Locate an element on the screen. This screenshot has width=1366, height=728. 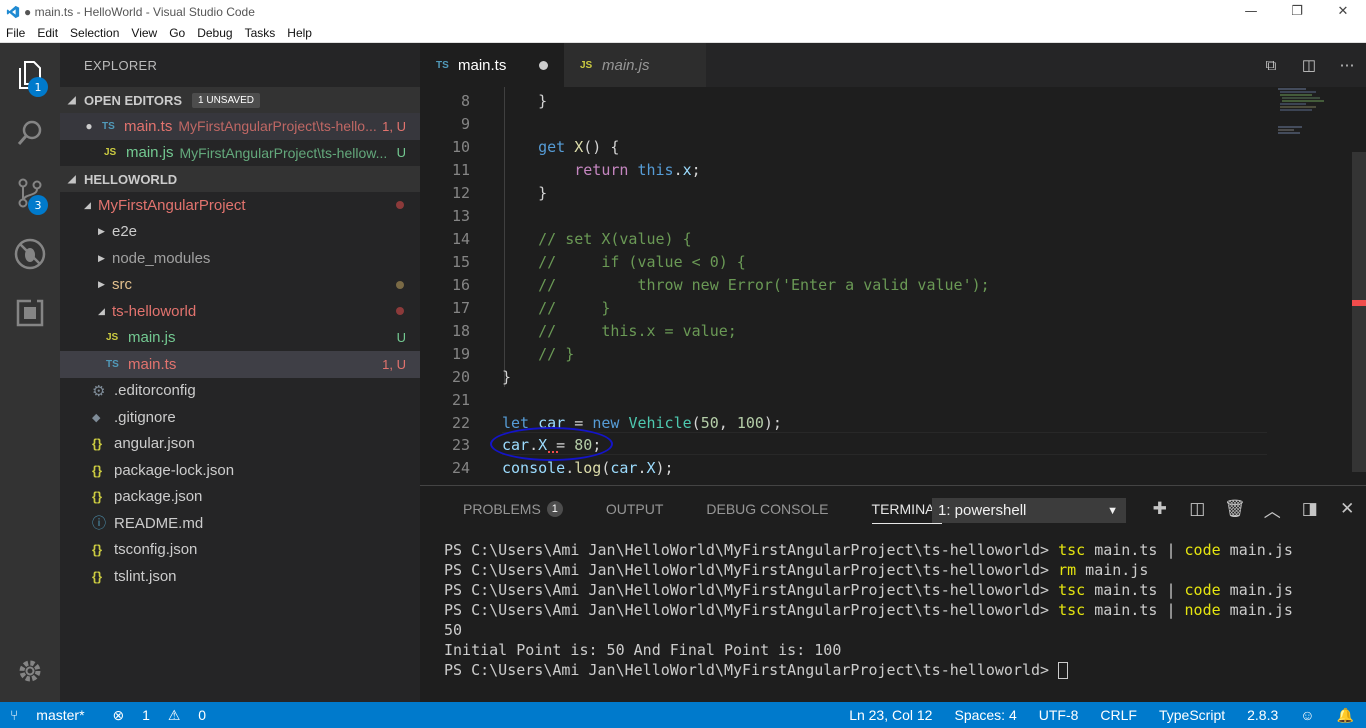
git-diamond-icon: ◆ is located at coordinates (96, 417).